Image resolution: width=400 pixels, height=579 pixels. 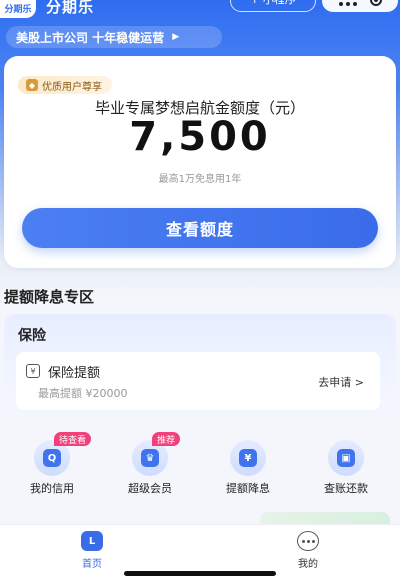 I want to click on recommend-badge: 推荐, so click(x=166, y=439).